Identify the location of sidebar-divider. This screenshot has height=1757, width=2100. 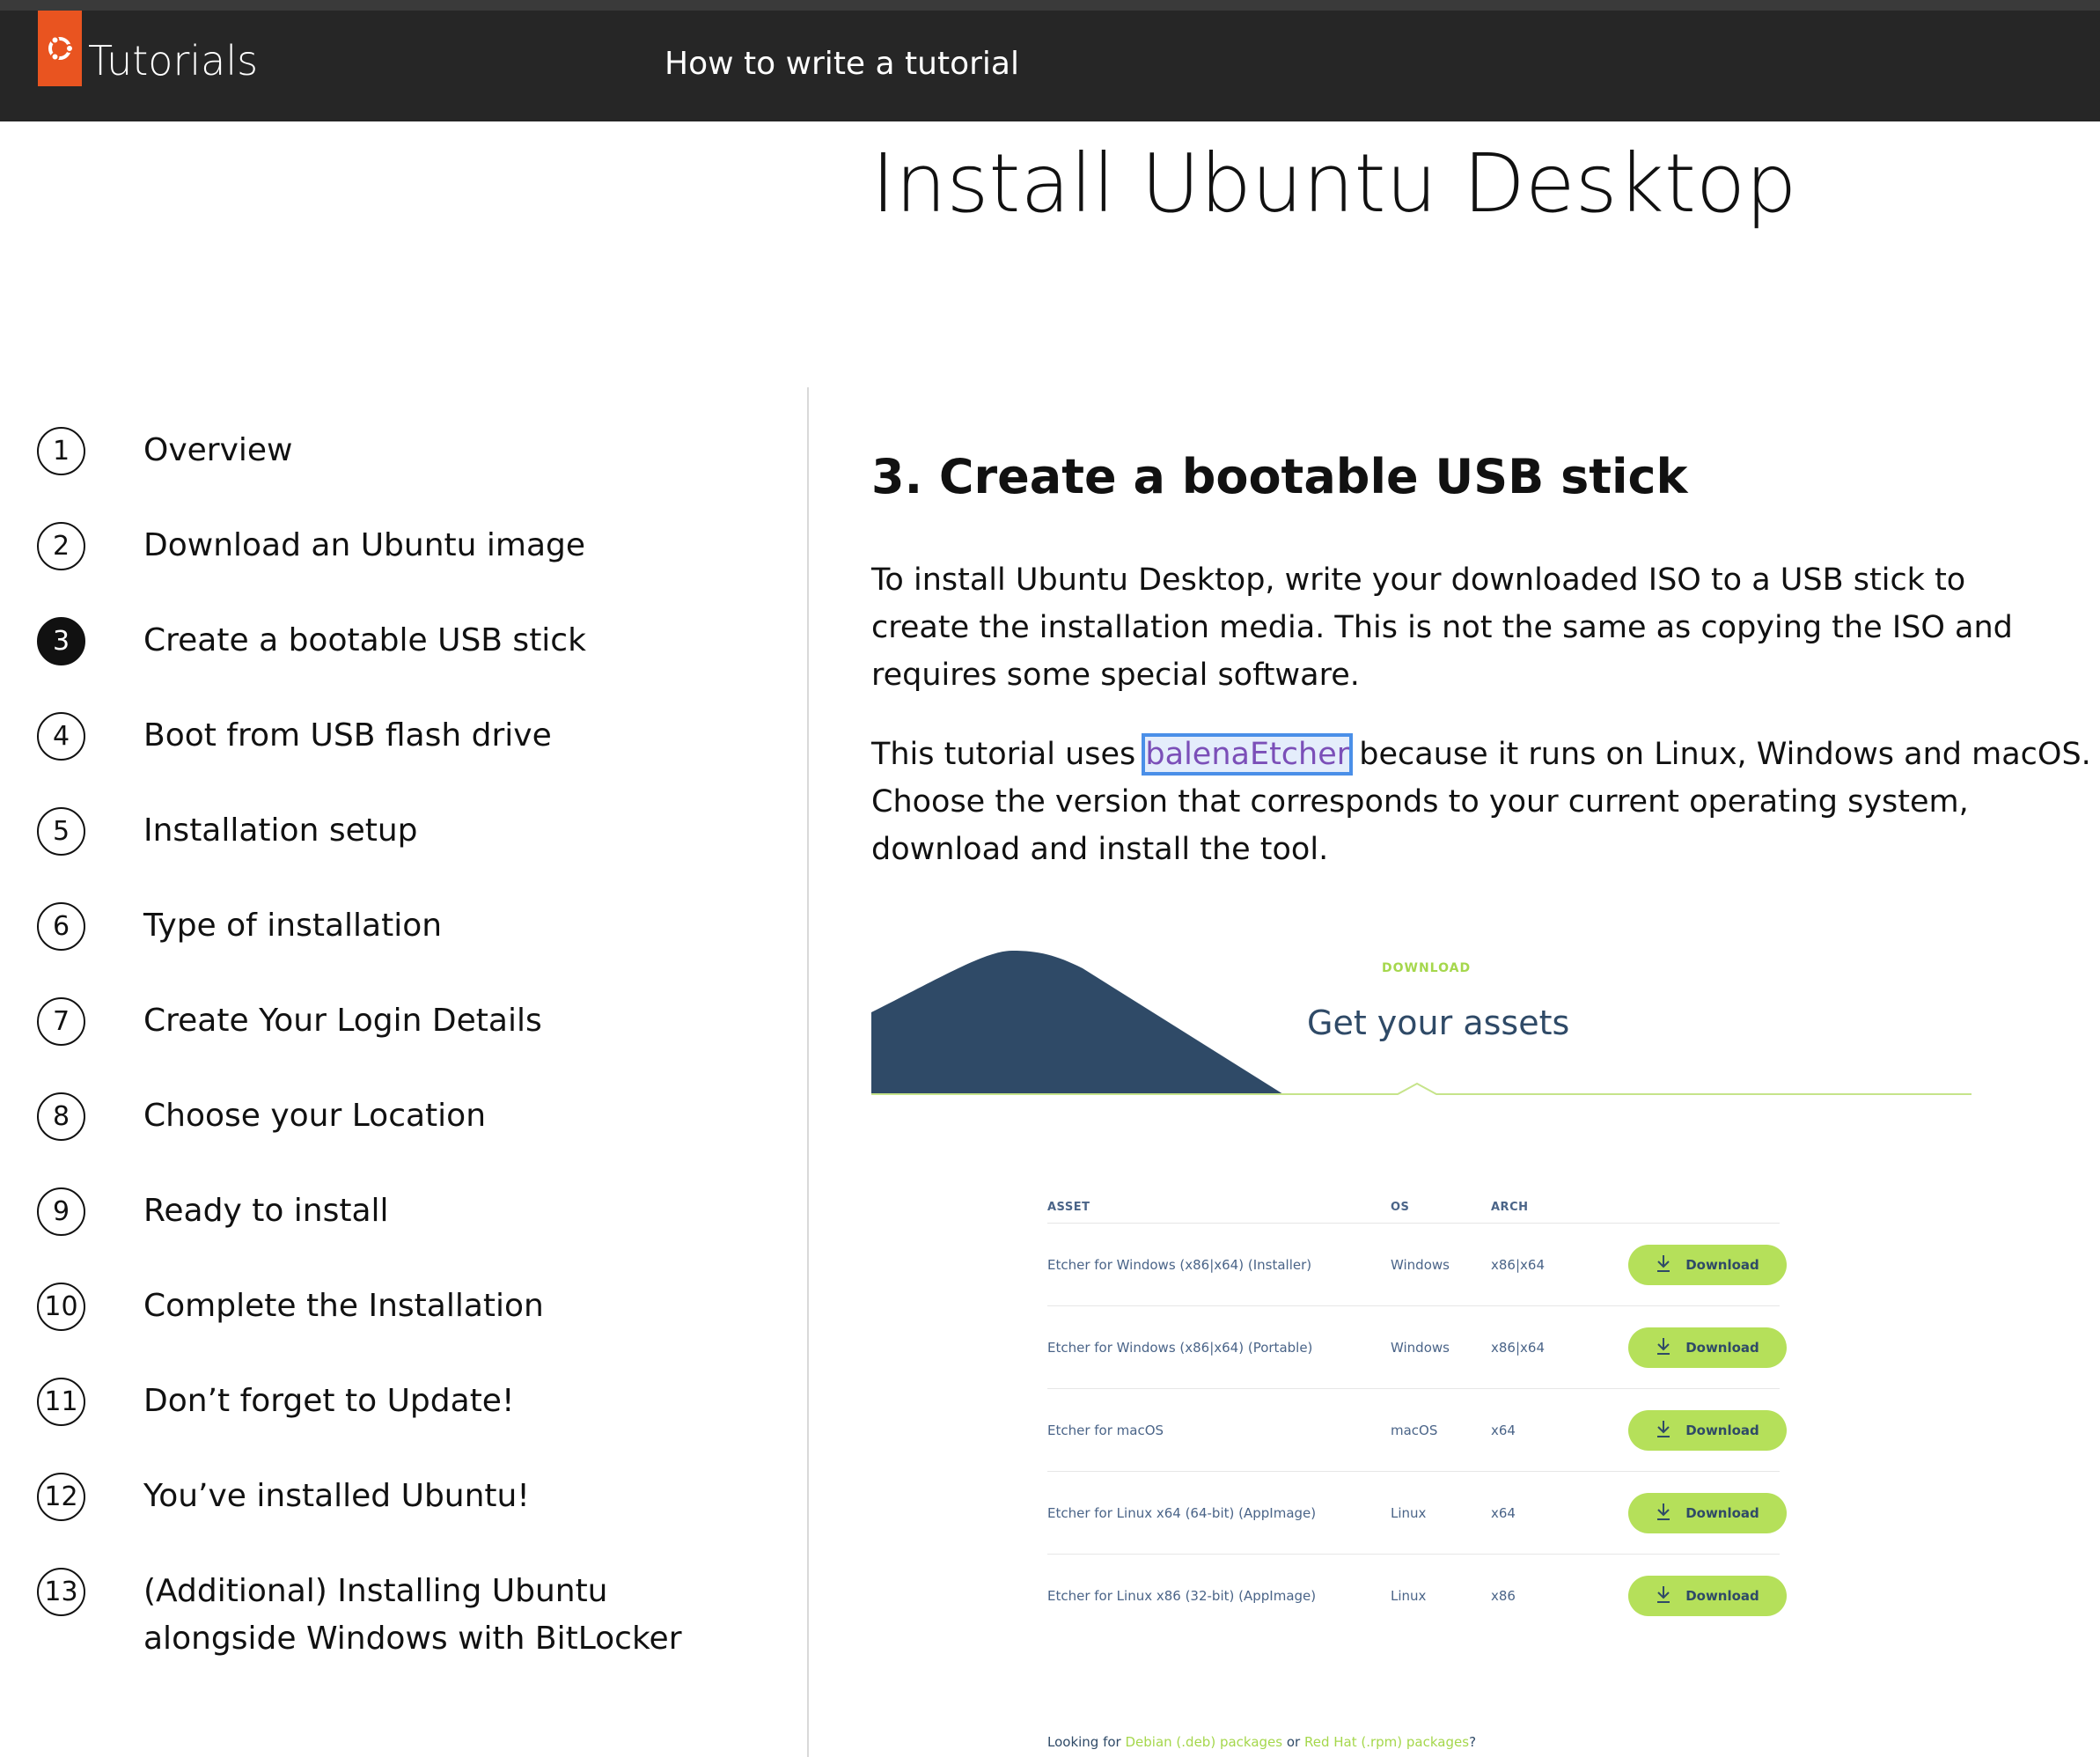
(808, 1072).